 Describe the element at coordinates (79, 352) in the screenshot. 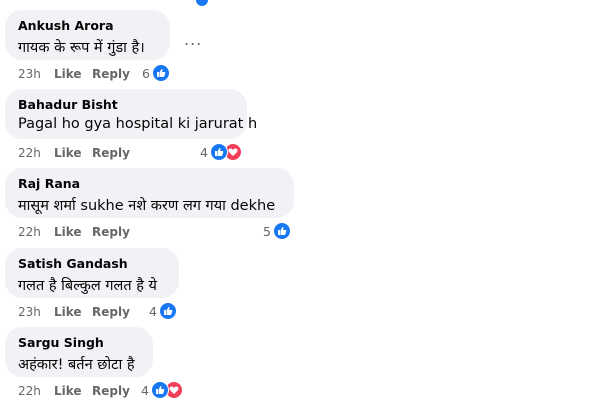

I see `comment-bubble: Sargu Singh अहंकार! बर्तन छोटा है` at that location.